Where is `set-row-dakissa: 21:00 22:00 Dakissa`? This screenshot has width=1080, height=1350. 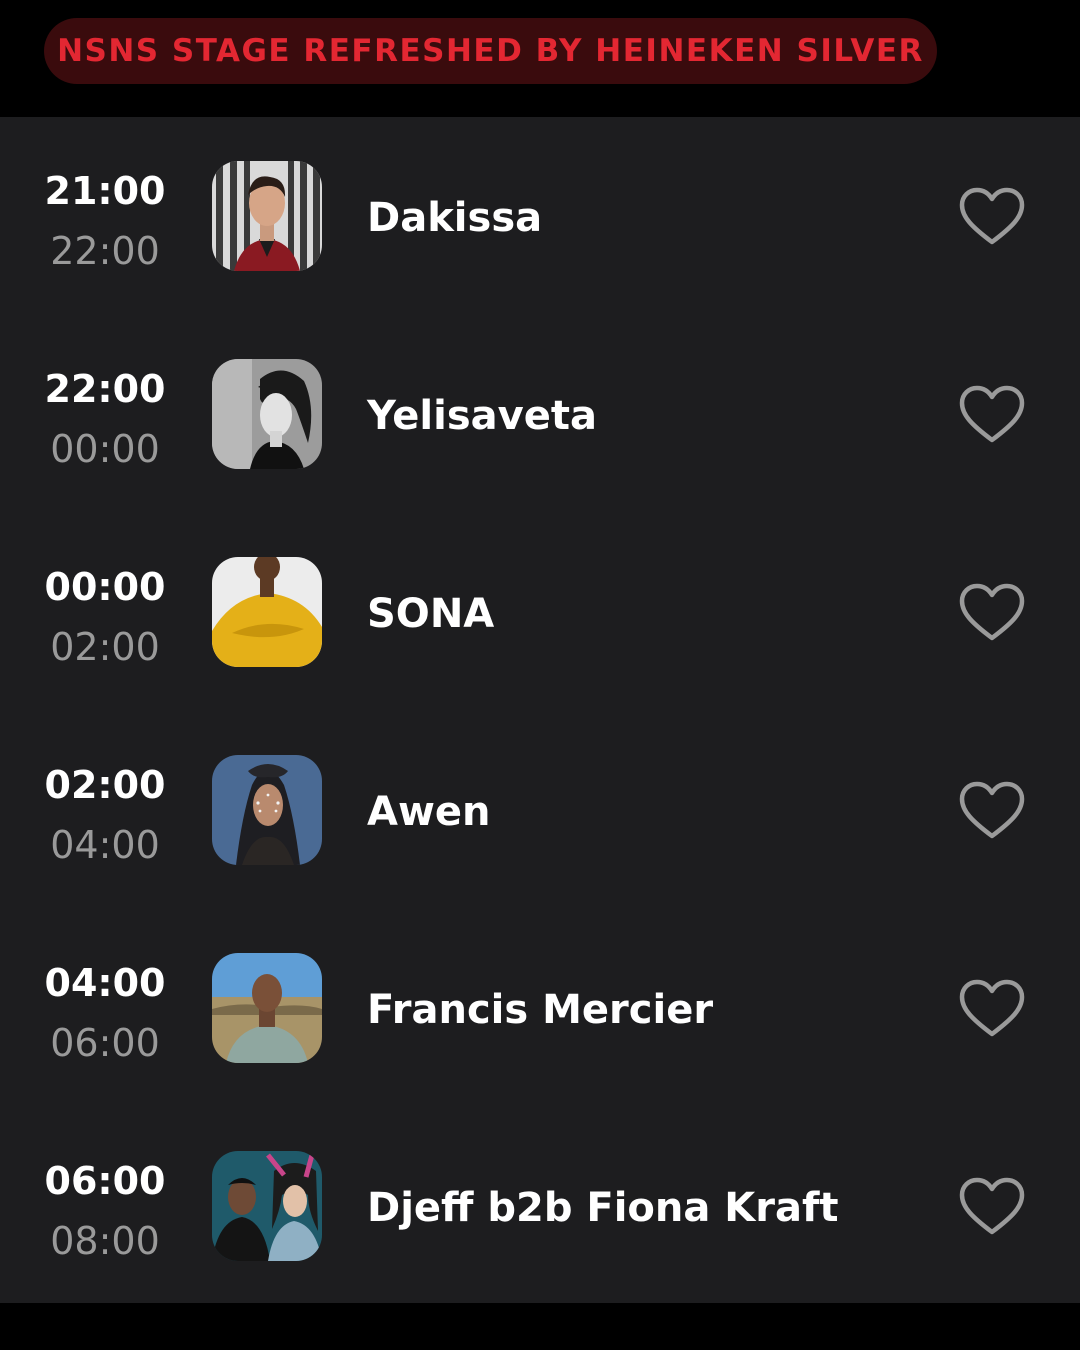
set-row-dakissa: 21:00 22:00 Dakissa is located at coordinates (540, 216).